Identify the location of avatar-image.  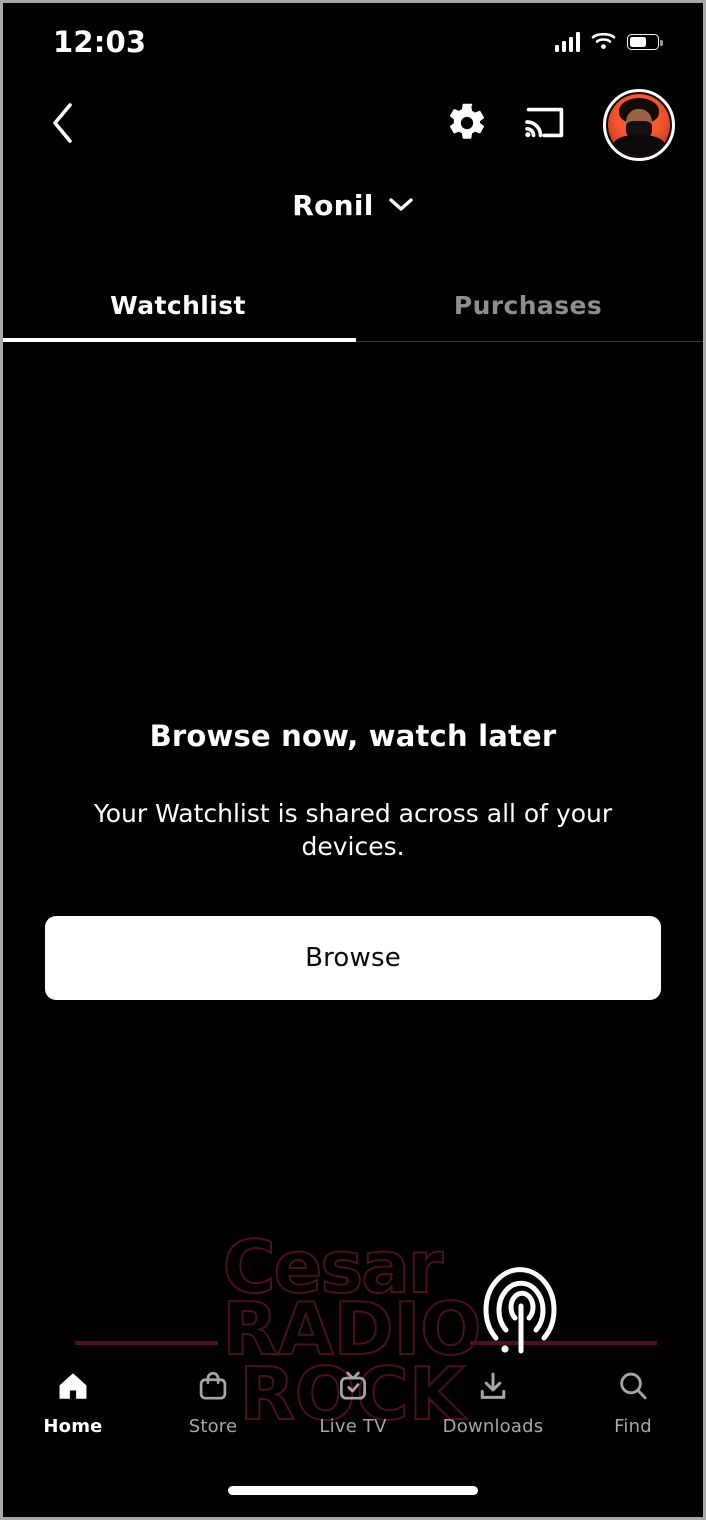
(639, 125).